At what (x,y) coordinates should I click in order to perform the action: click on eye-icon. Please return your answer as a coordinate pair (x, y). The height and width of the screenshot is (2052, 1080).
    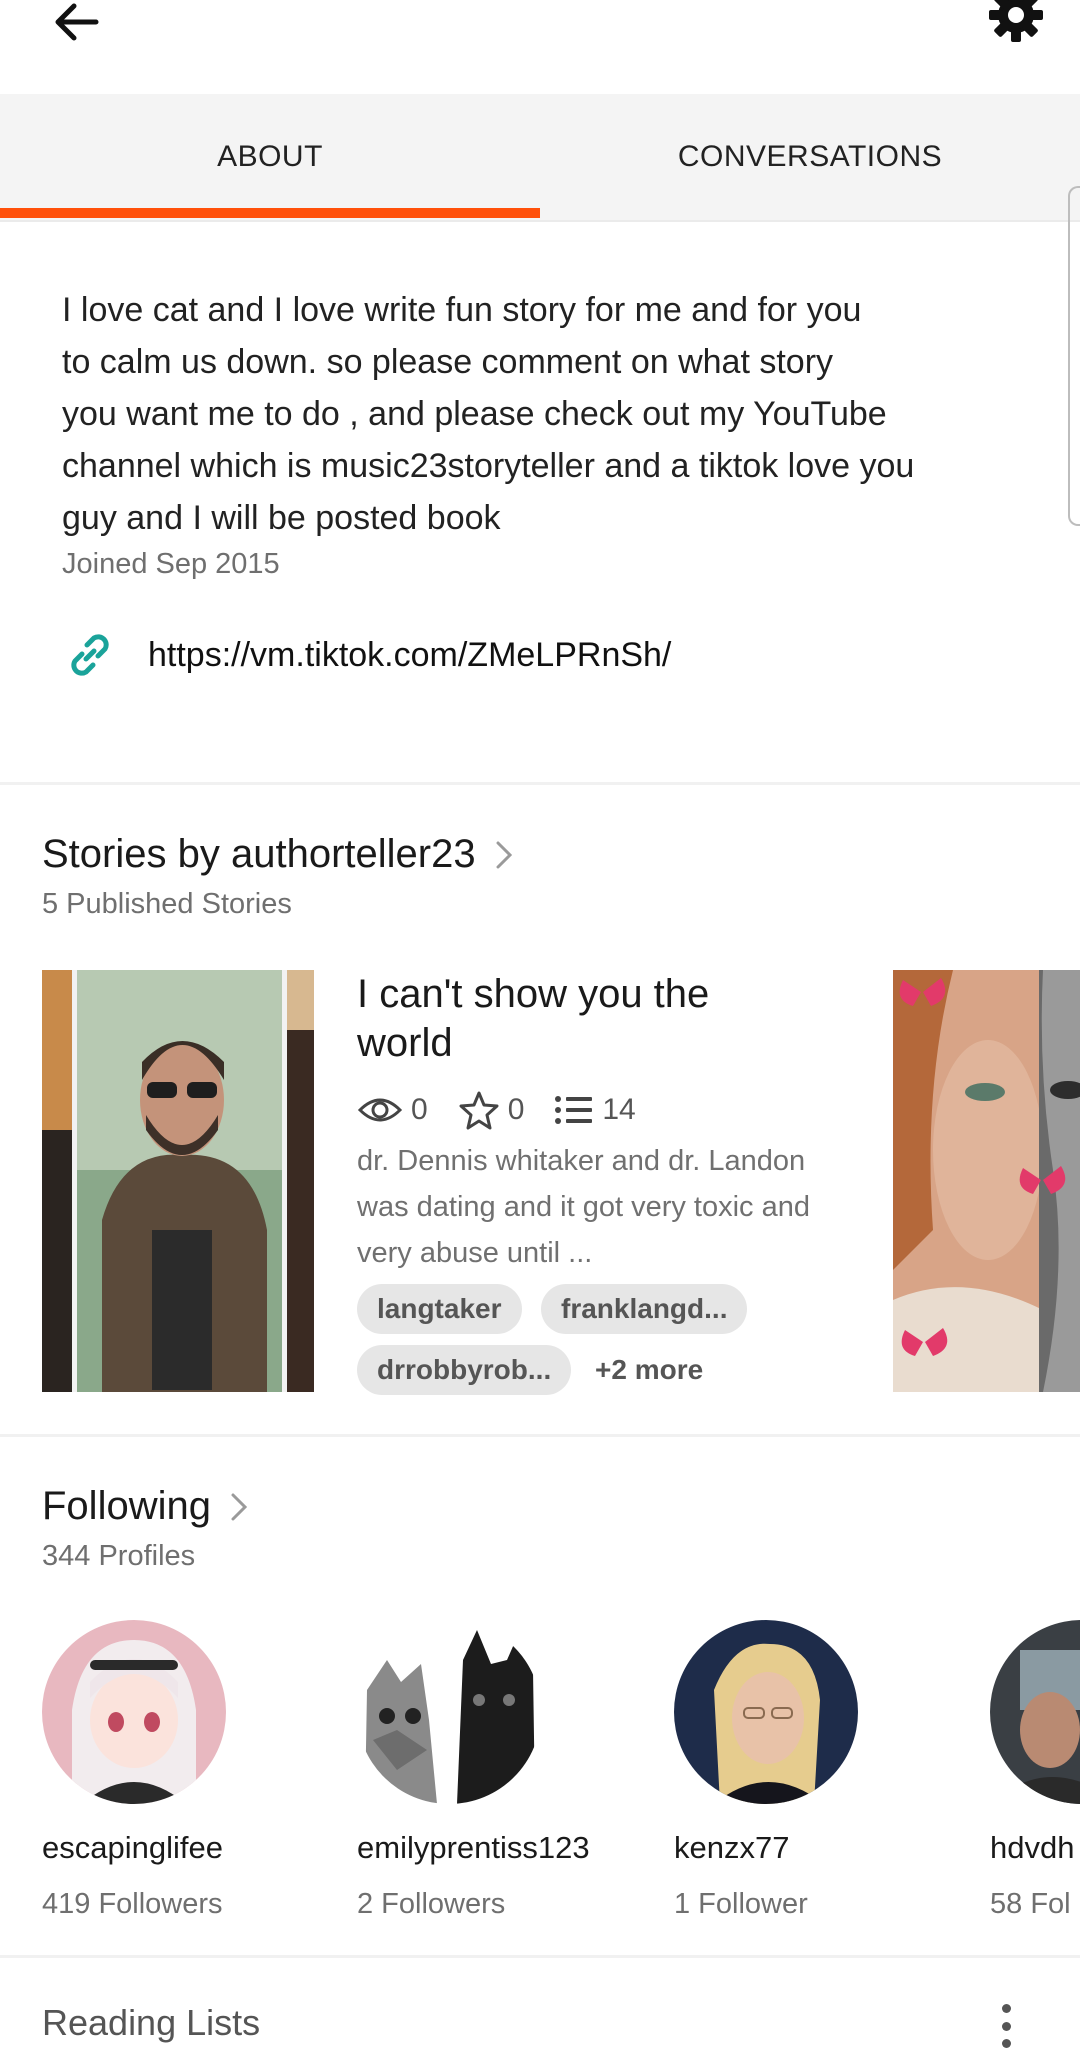
    Looking at the image, I should click on (380, 1110).